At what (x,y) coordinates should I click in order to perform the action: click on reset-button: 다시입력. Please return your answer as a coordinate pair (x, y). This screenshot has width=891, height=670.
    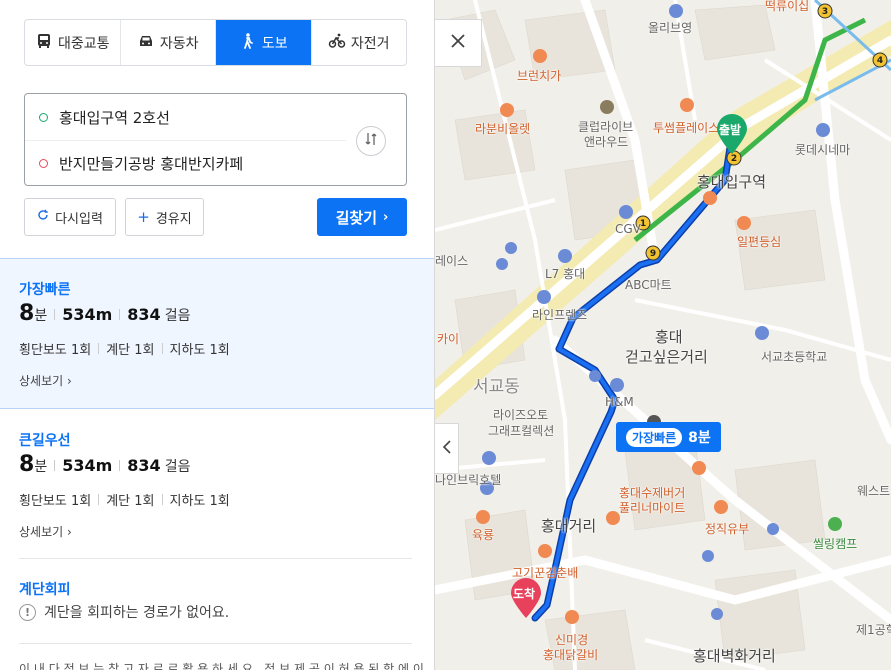
    Looking at the image, I should click on (70, 217).